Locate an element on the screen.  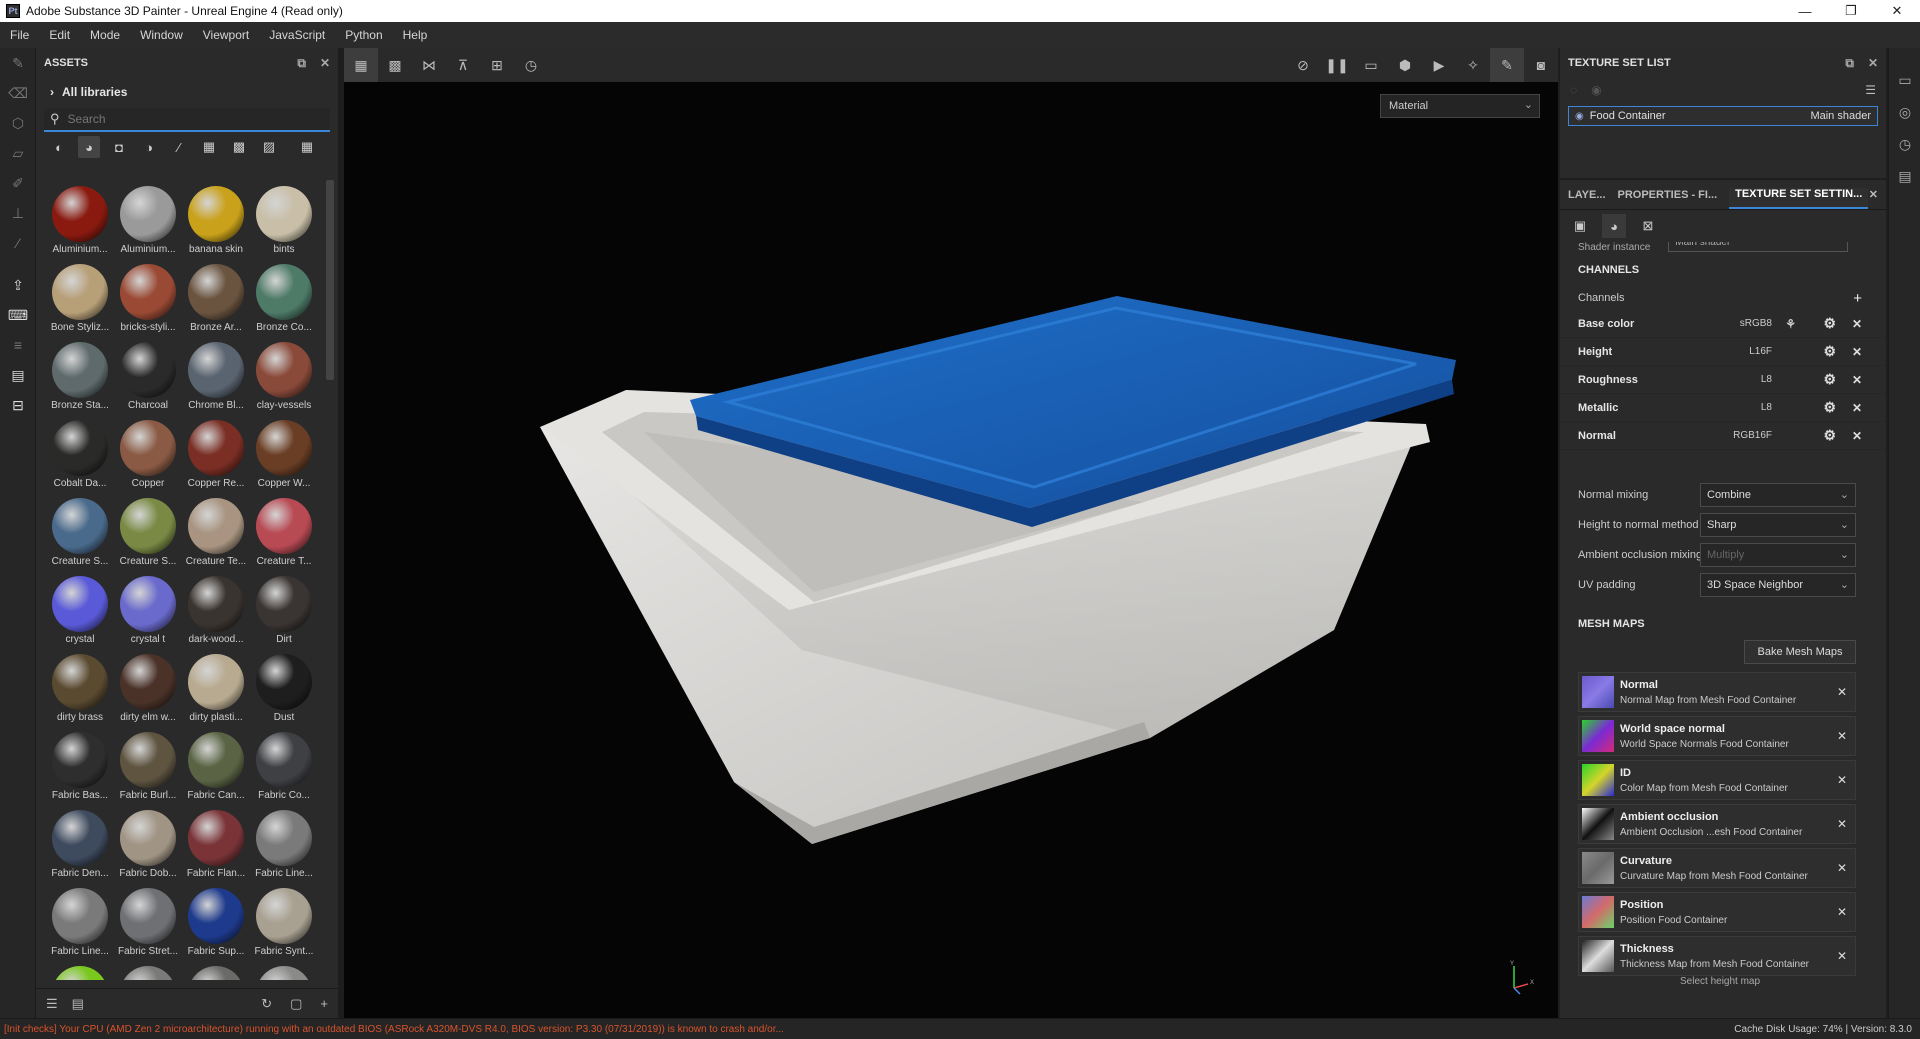
settings-icon: ▣ is located at coordinates (1580, 226).